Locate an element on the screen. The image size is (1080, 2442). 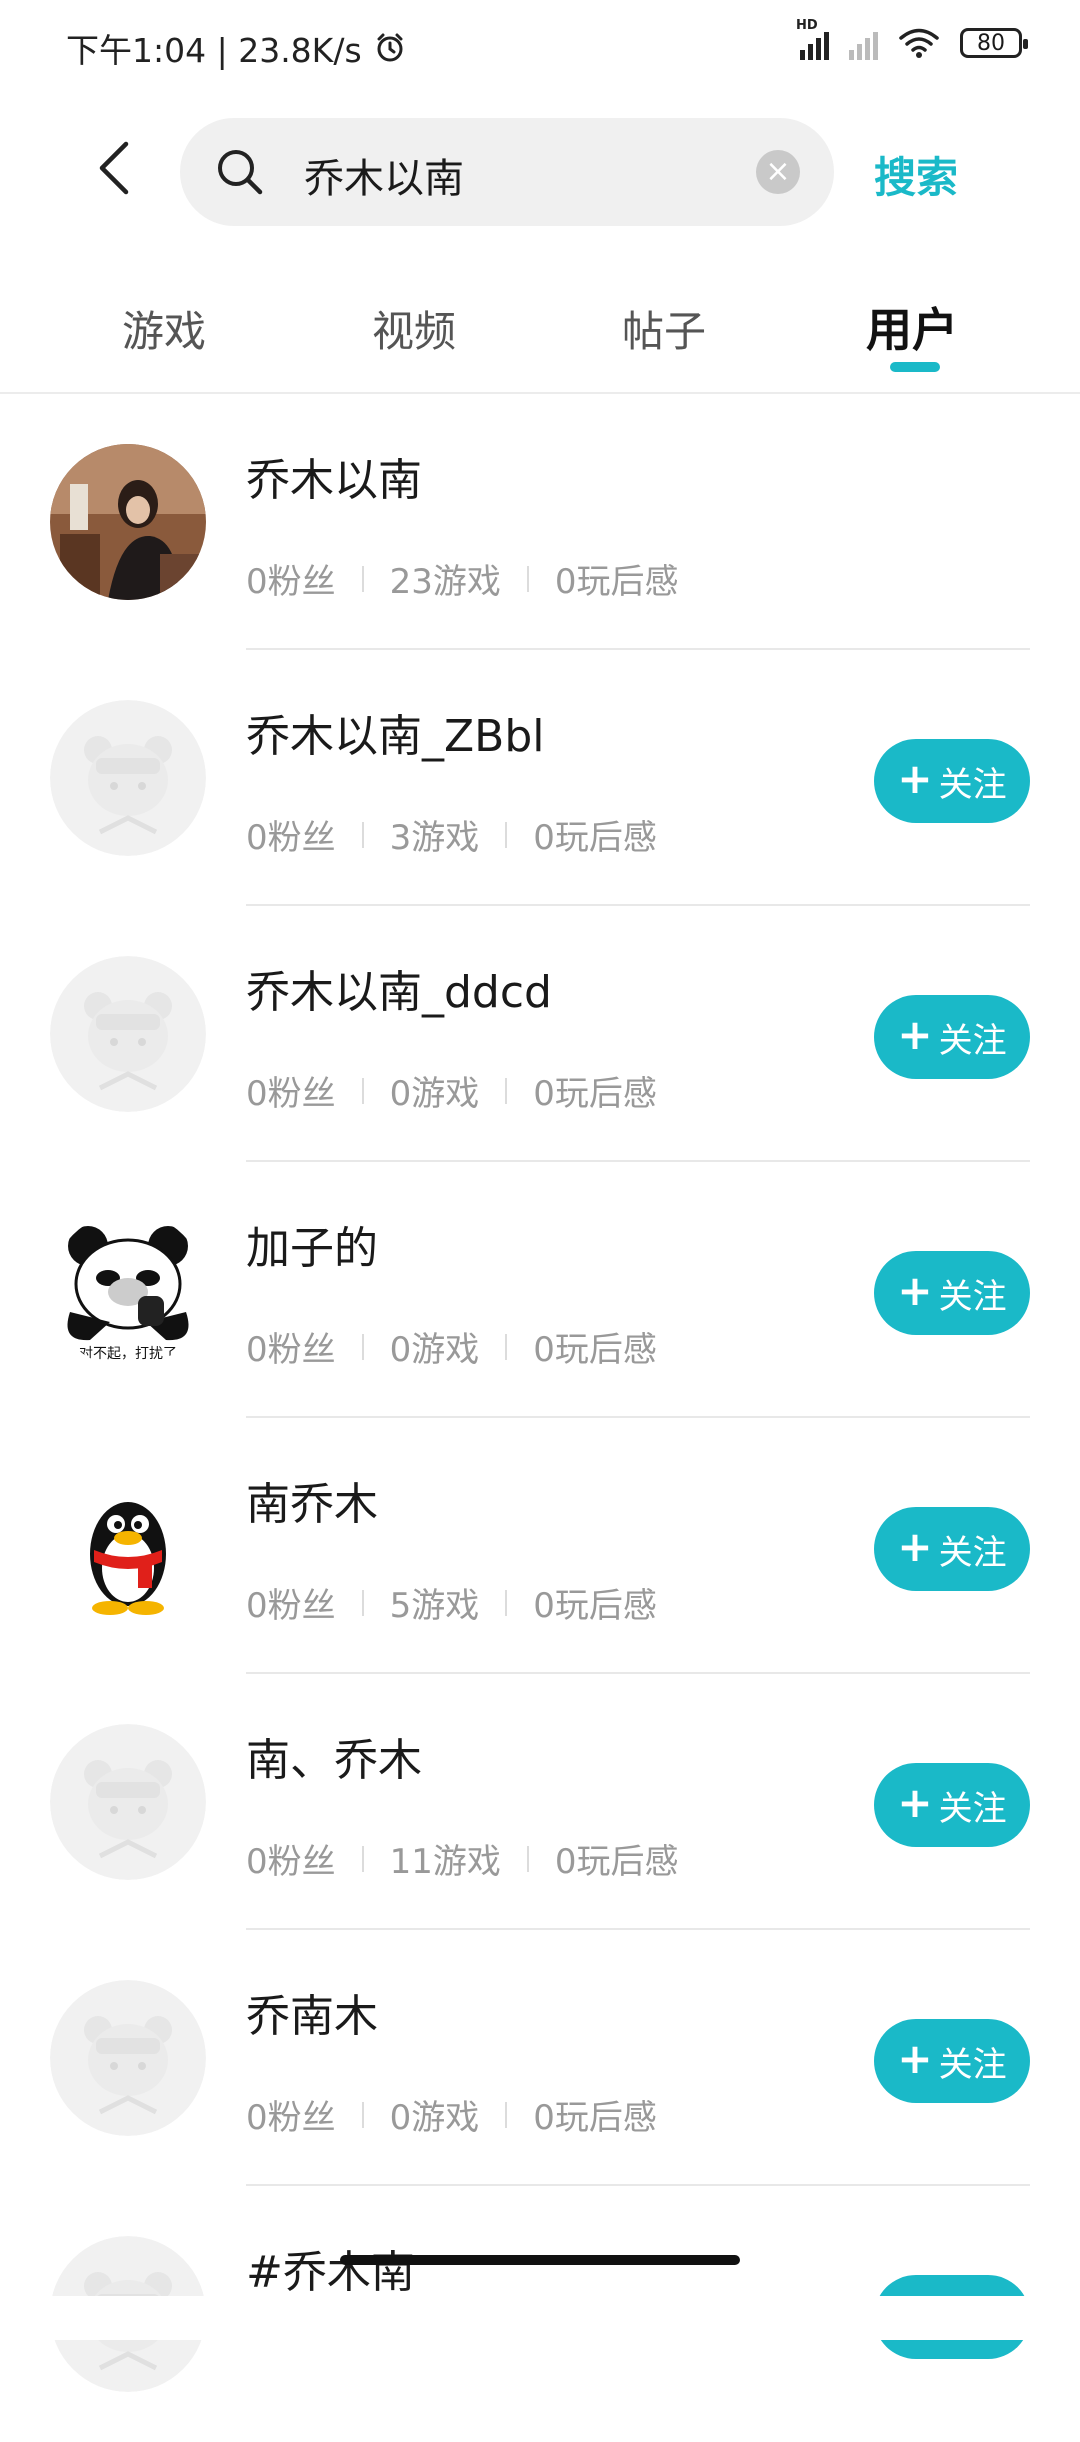
tab-bar: 游戏 视频 帖子 用户 is located at coordinates (540, 340).